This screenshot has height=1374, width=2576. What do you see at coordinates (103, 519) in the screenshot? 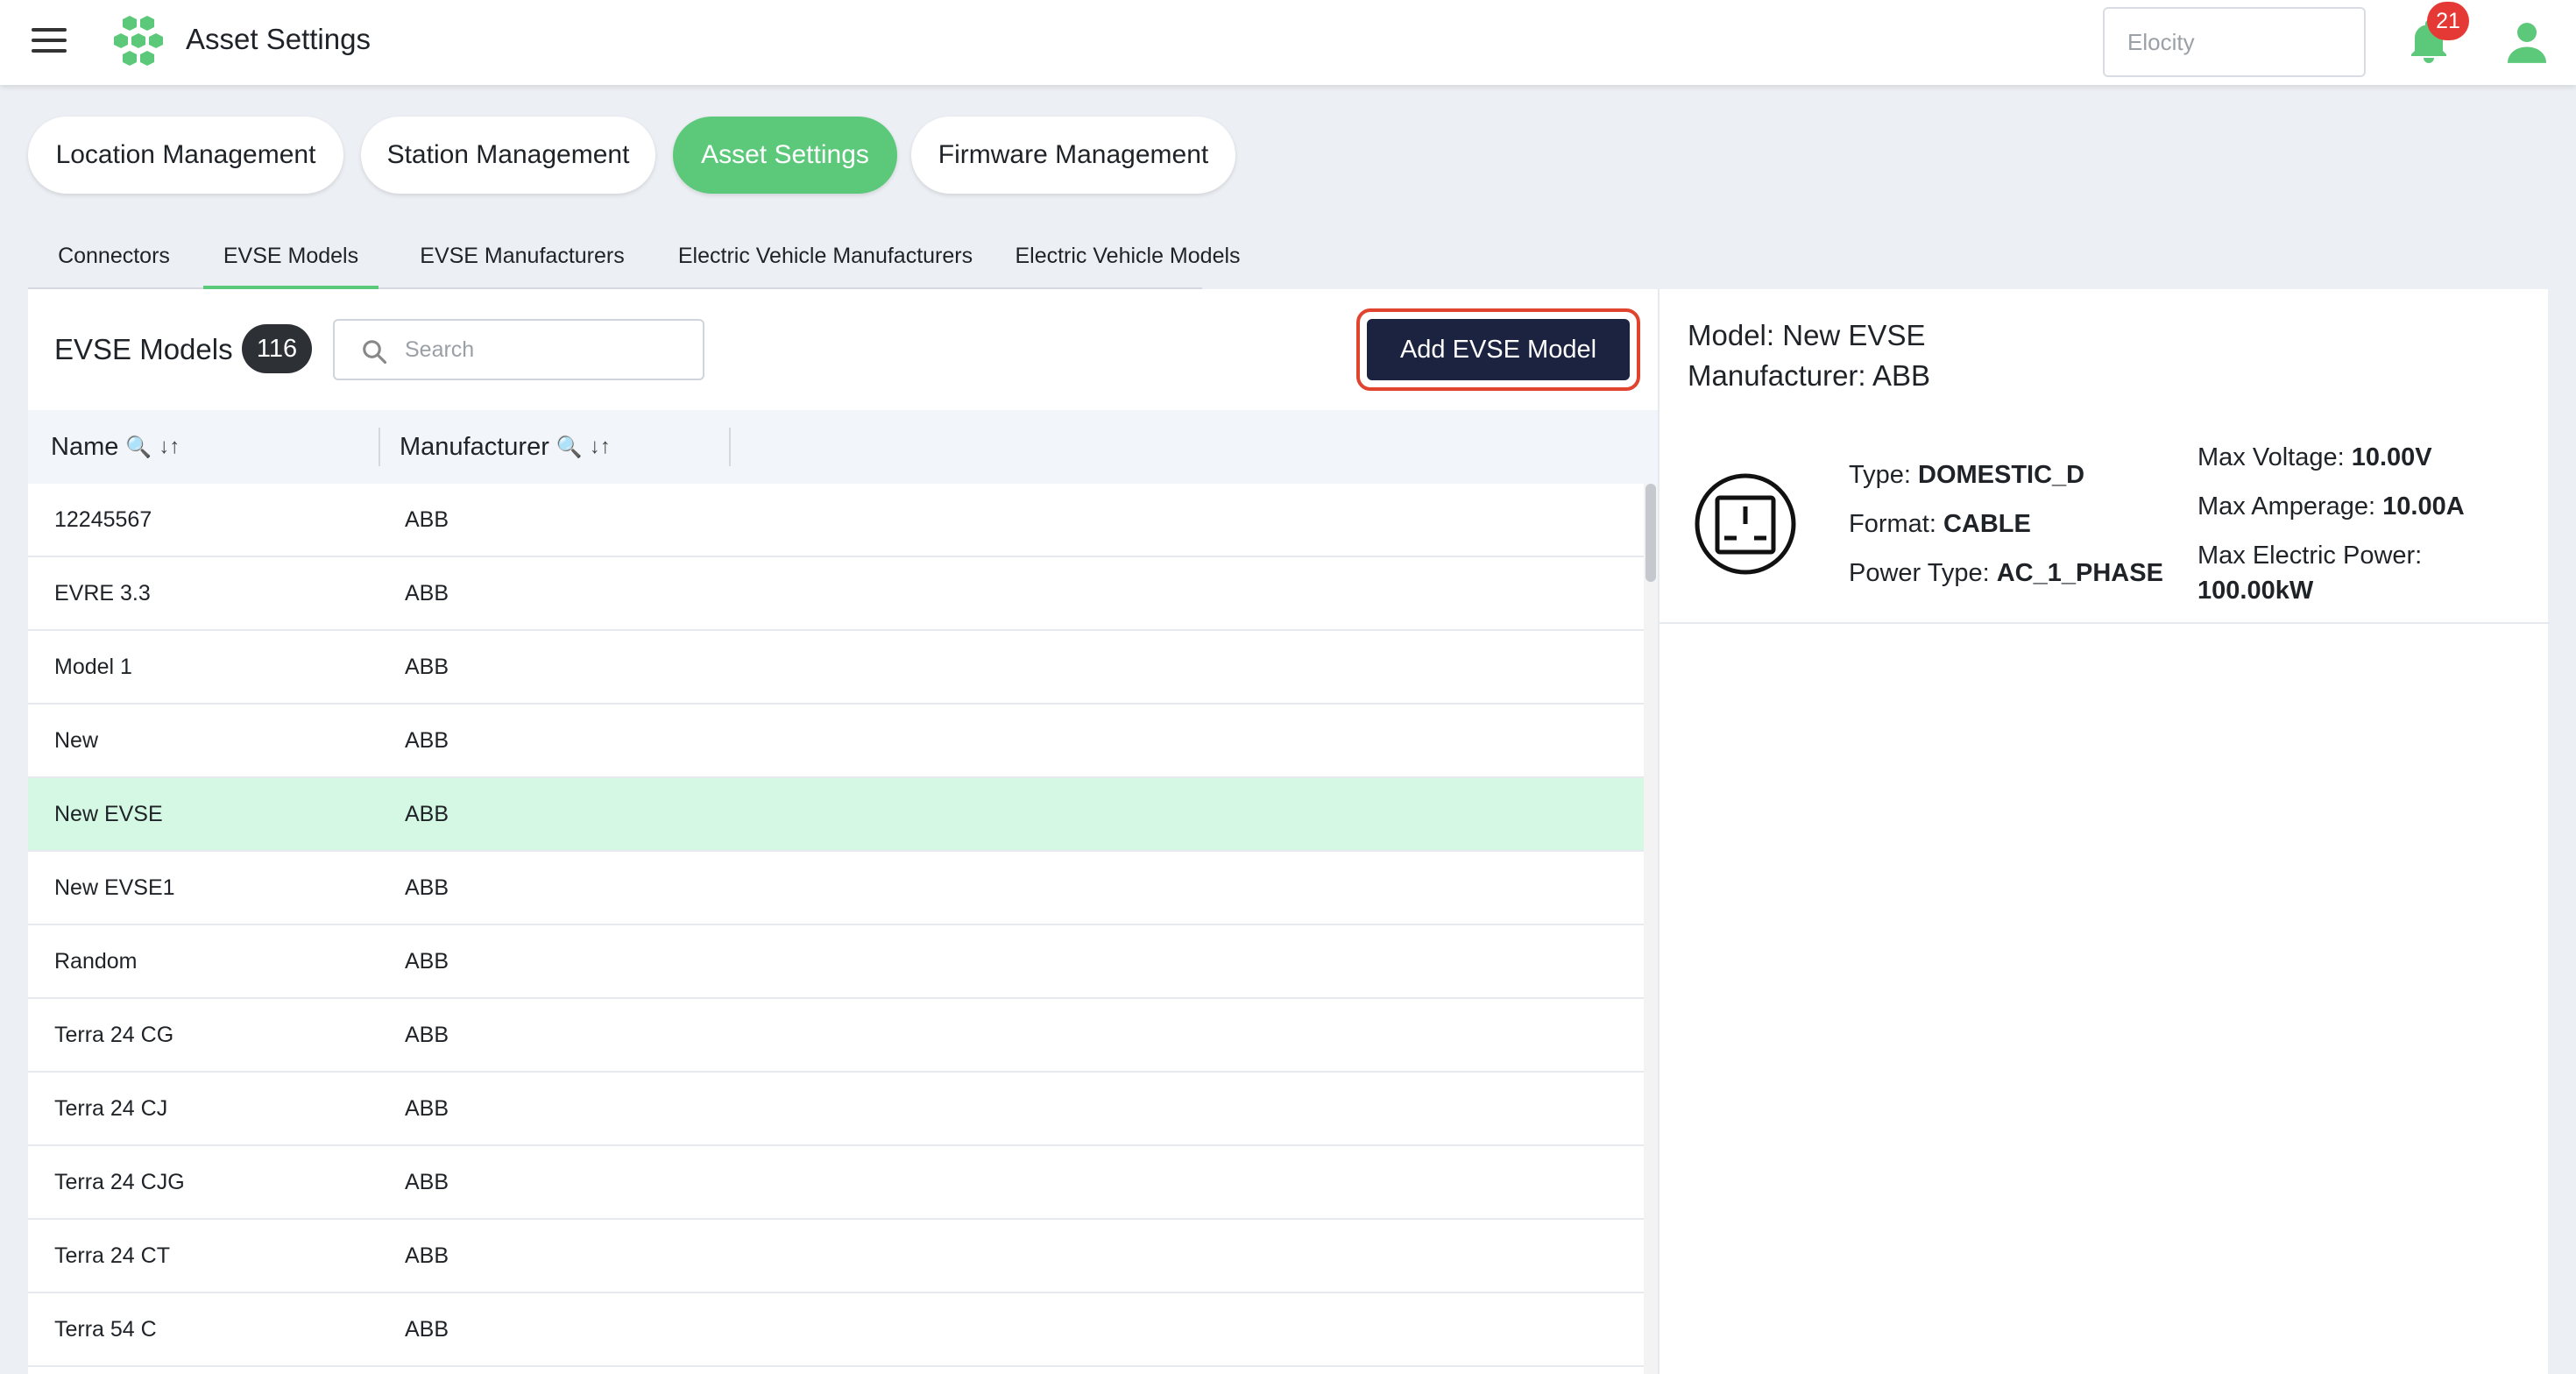
I see `cell-name: 12245567` at bounding box center [103, 519].